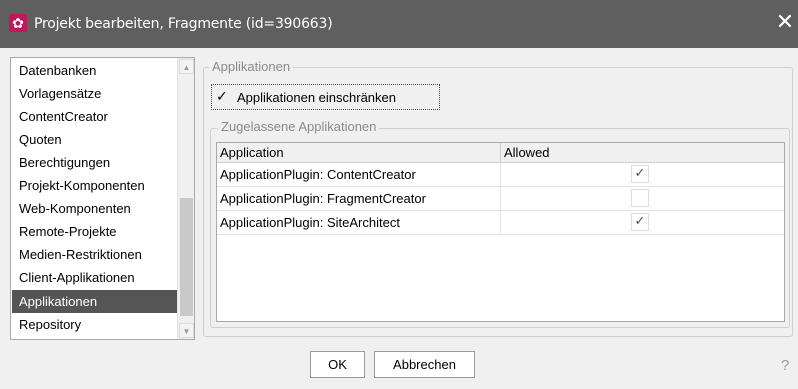 The image size is (798, 389). I want to click on column-header-allowed: Allowed, so click(642, 152).